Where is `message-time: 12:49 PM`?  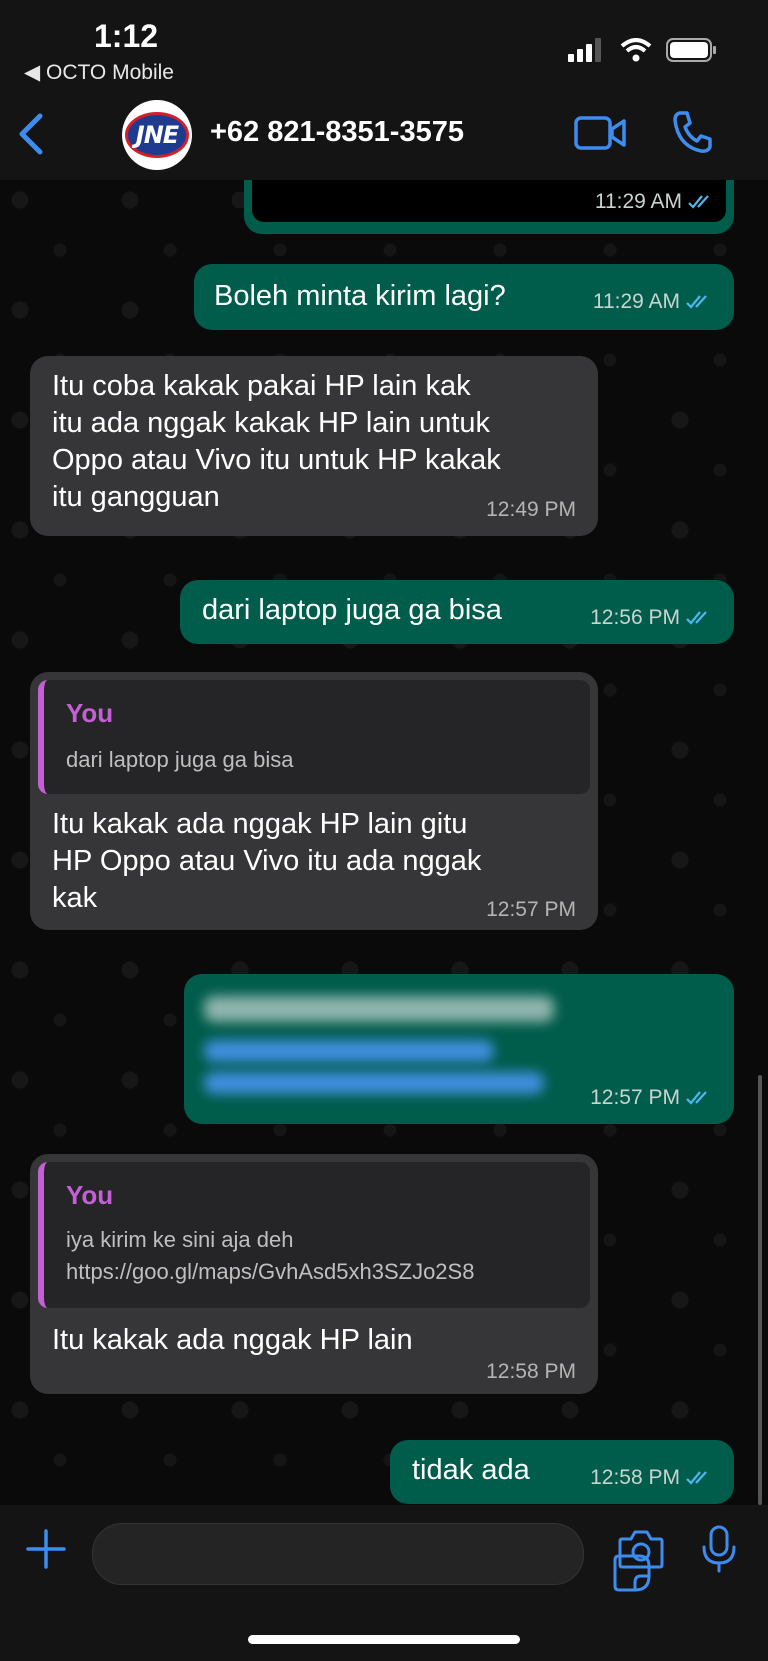
message-time: 12:49 PM is located at coordinates (531, 509).